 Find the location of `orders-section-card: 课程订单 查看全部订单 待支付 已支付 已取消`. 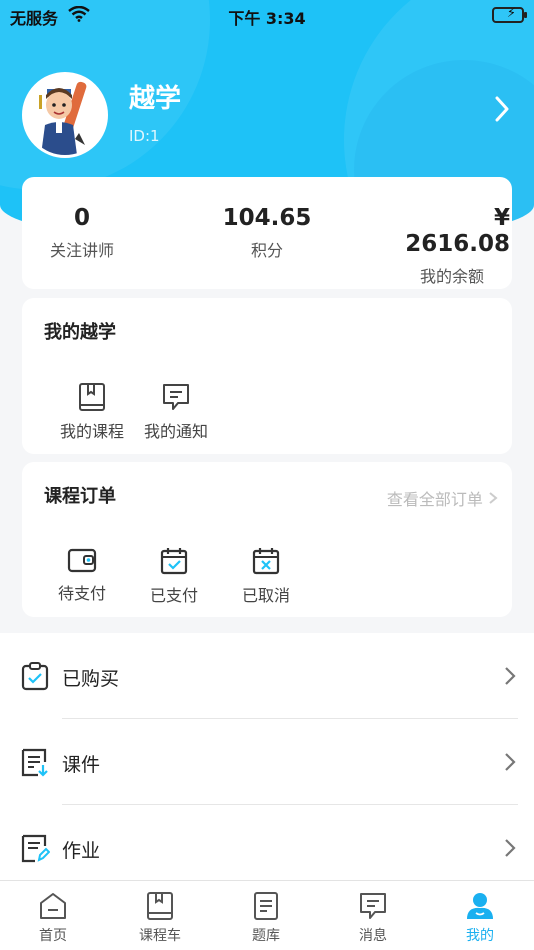

orders-section-card: 课程订单 查看全部订单 待支付 已支付 已取消 is located at coordinates (267, 539).